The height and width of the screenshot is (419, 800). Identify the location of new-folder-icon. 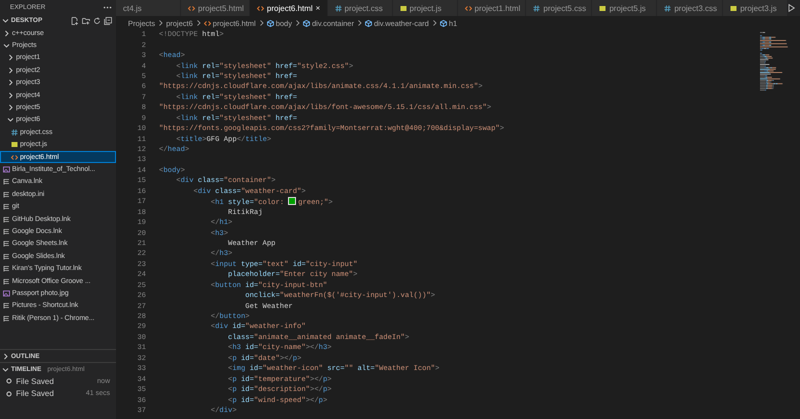
(86, 20).